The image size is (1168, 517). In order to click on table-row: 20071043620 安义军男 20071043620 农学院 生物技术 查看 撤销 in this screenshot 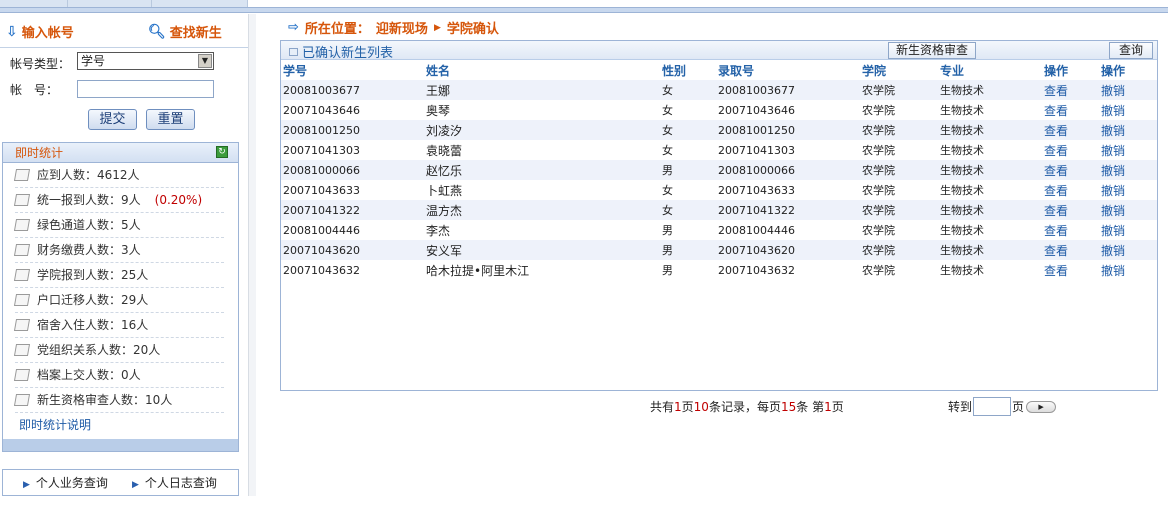, I will do `click(719, 250)`.